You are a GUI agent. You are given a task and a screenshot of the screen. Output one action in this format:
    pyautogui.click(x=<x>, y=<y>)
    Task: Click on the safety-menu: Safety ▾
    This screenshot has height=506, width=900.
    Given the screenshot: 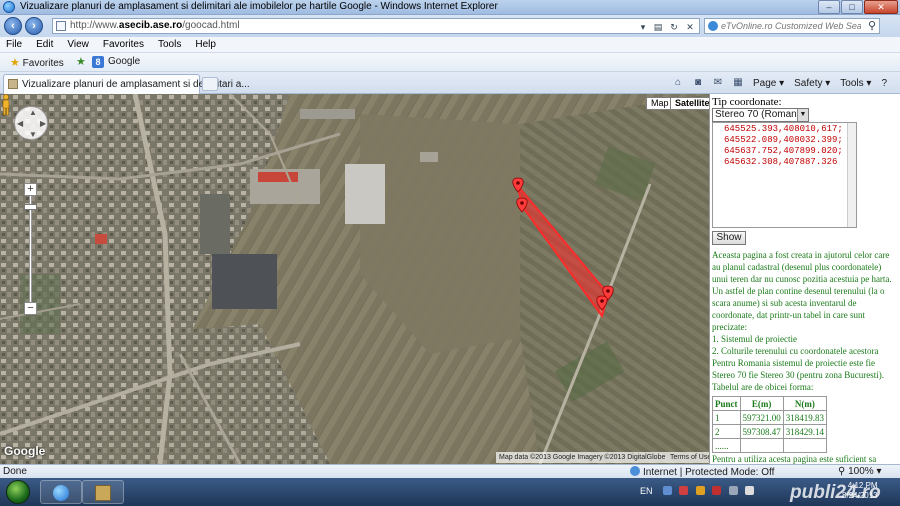 What is the action you would take?
    pyautogui.click(x=812, y=83)
    